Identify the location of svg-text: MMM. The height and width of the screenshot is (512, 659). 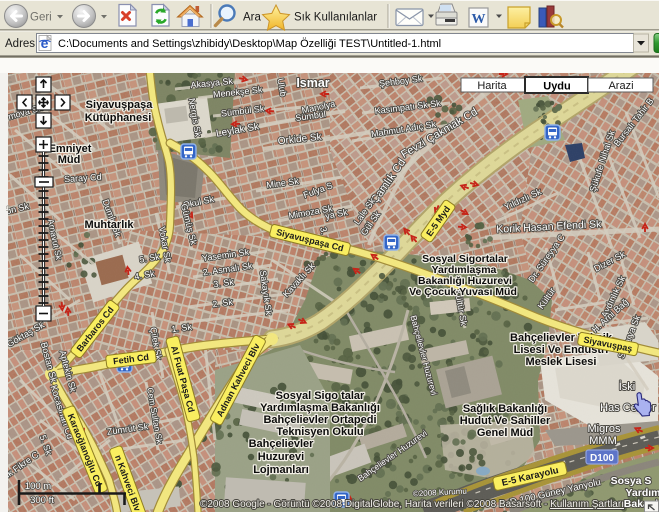
(603, 441).